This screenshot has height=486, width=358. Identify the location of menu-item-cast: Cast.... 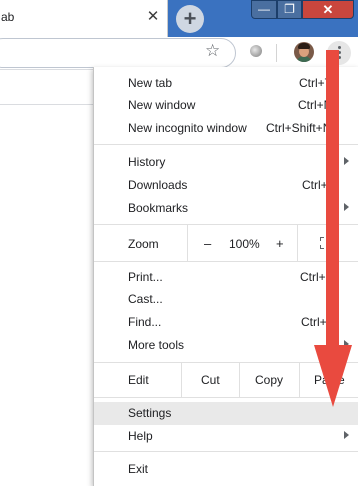
(226, 299).